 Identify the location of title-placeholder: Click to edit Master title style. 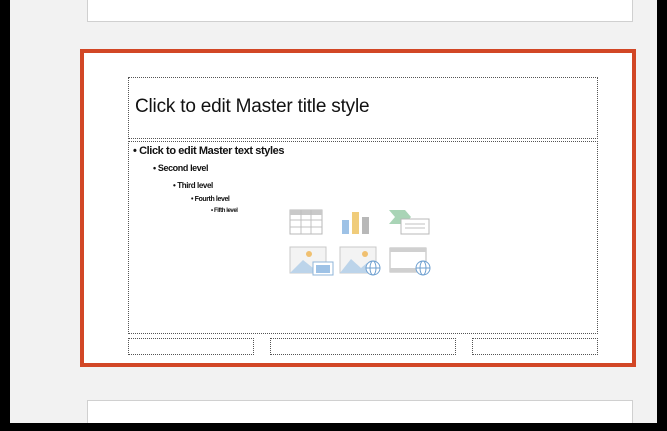
(363, 108).